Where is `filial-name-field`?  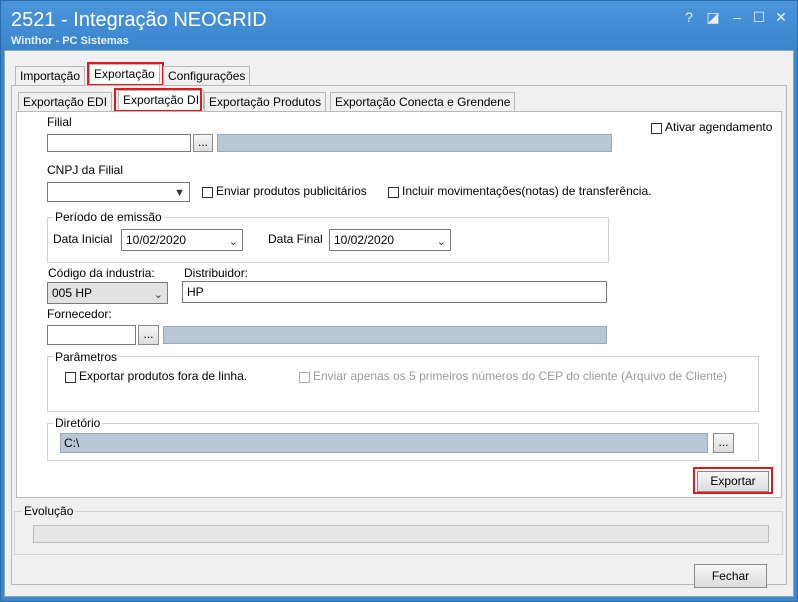 filial-name-field is located at coordinates (414, 143).